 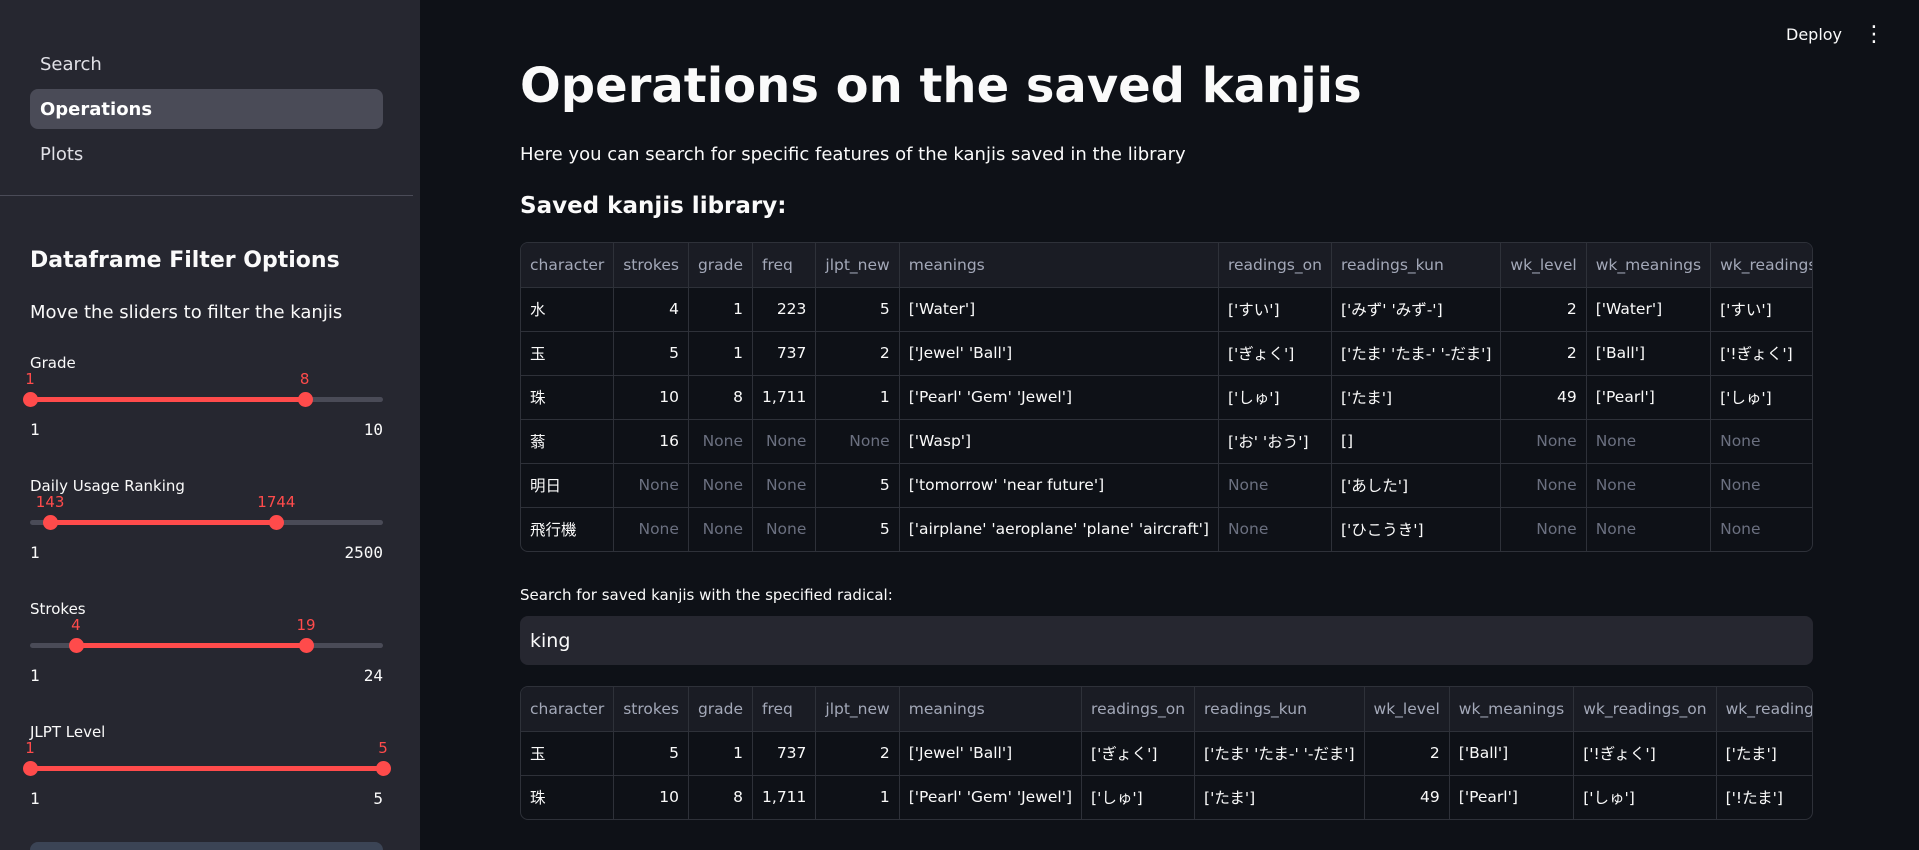 I want to click on column-header: wk_meanings, so click(x=1512, y=709).